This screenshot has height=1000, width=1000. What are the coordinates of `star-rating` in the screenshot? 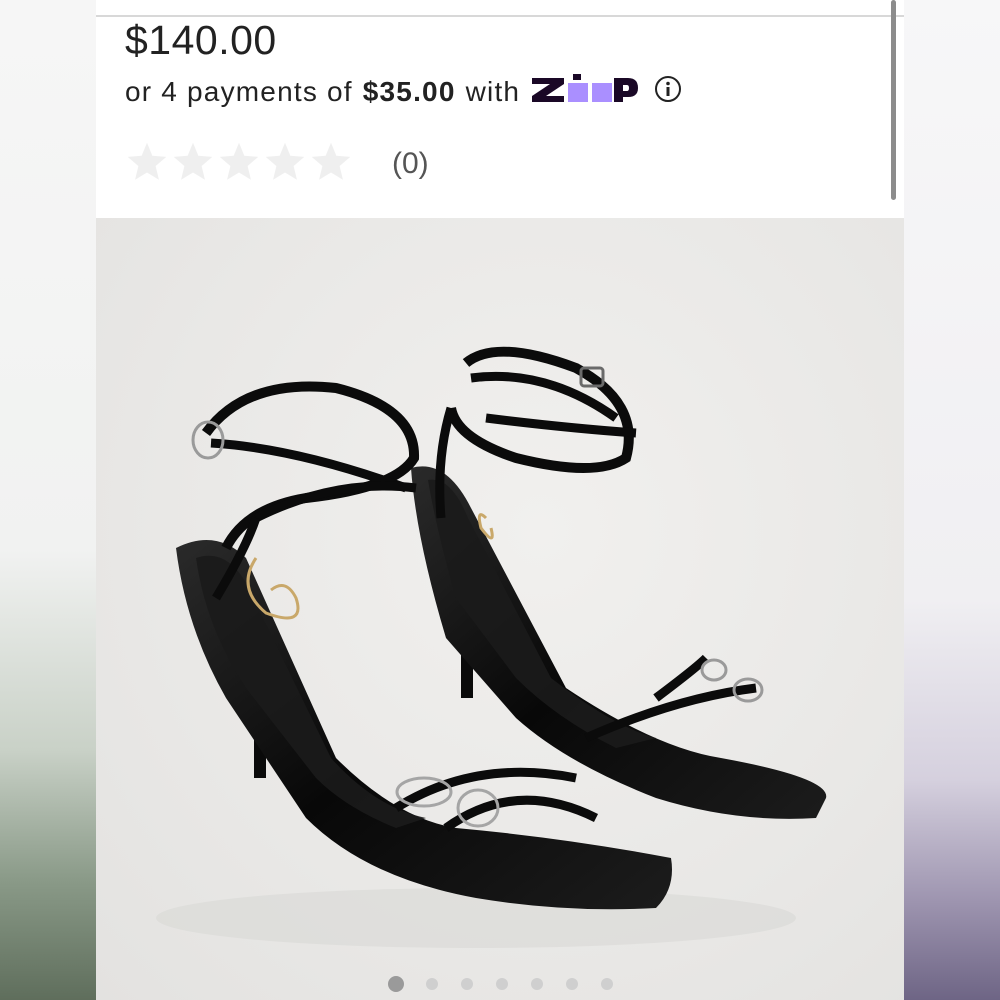 It's located at (240, 162).